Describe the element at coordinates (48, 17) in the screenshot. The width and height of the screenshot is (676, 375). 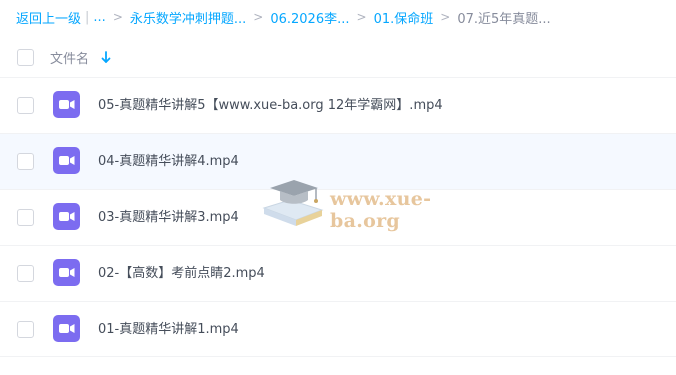
I see `back-link: 返回上一级` at that location.